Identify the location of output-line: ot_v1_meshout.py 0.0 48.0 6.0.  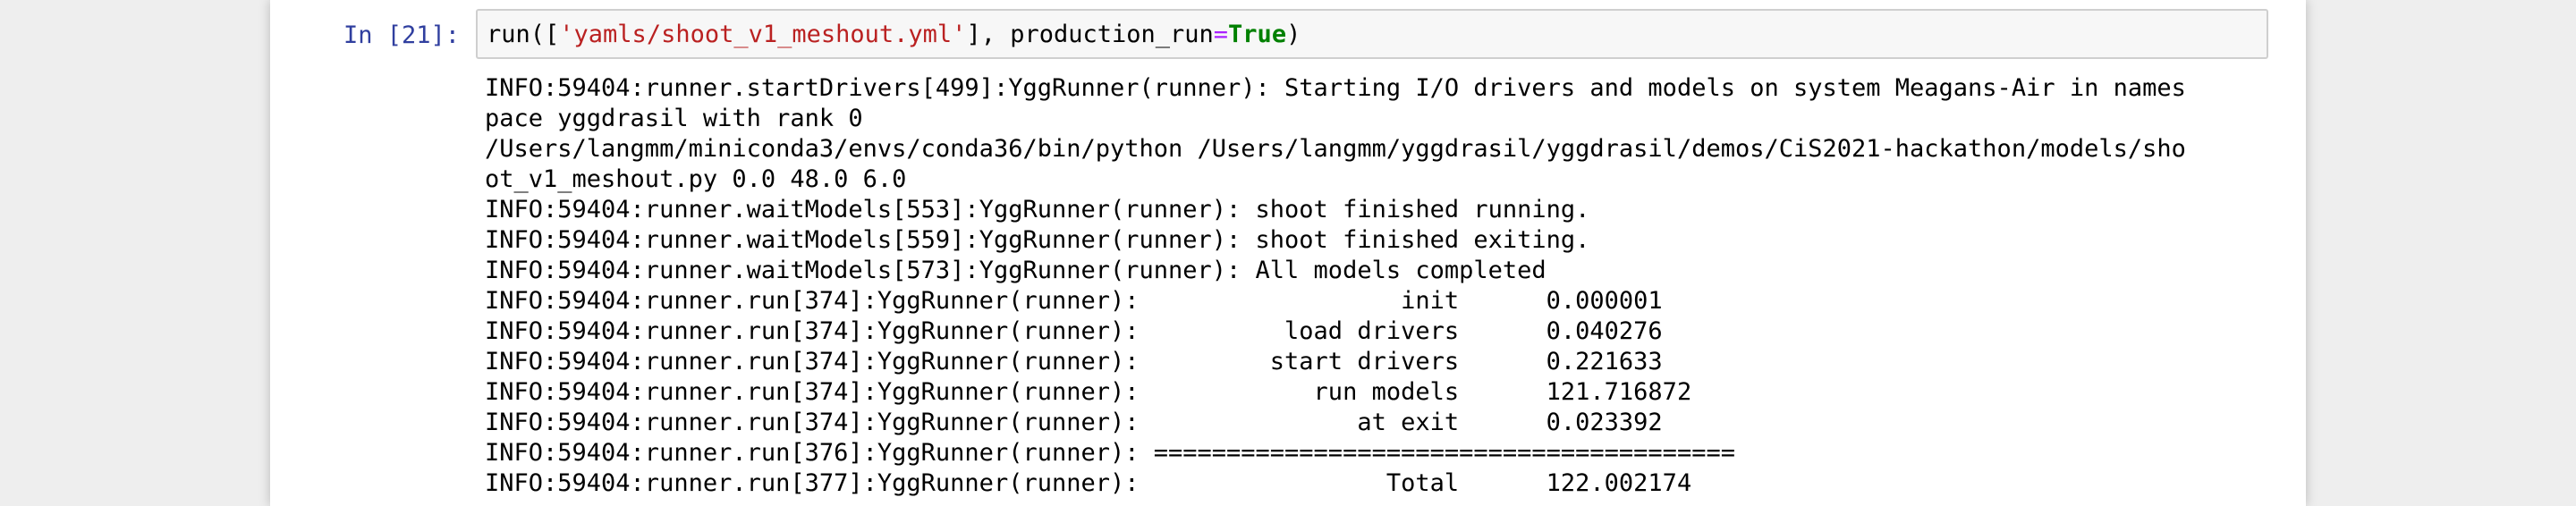
(696, 179).